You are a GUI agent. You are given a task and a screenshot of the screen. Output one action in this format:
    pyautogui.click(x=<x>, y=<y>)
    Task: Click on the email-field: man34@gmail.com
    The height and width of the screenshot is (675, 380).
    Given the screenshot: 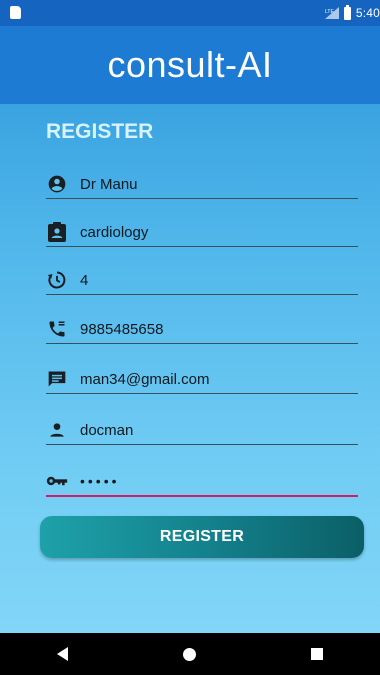 What is the action you would take?
    pyautogui.click(x=202, y=379)
    